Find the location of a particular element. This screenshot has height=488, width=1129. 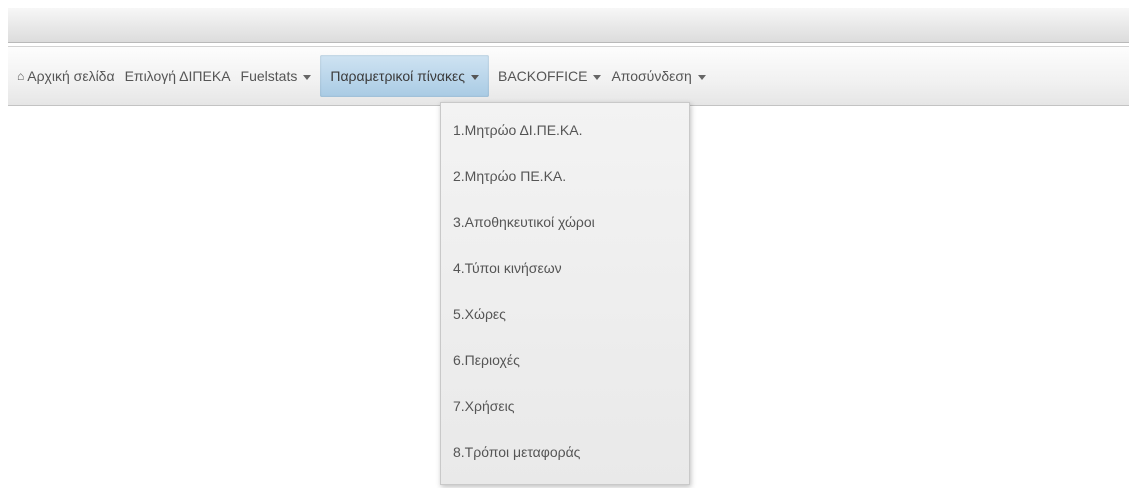

nav-fuelstats: Fuelstats is located at coordinates (276, 76).